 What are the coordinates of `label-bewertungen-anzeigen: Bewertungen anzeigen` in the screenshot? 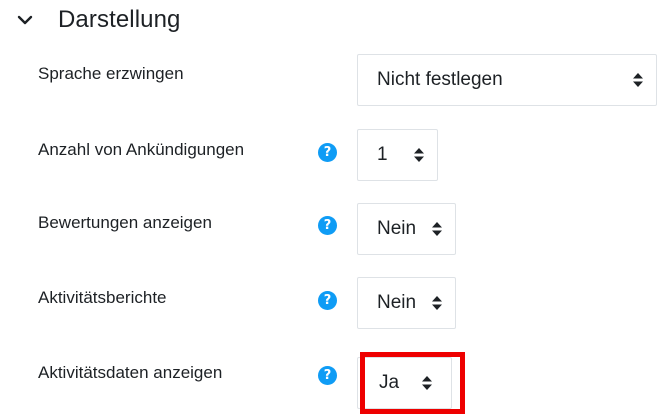 It's located at (125, 222).